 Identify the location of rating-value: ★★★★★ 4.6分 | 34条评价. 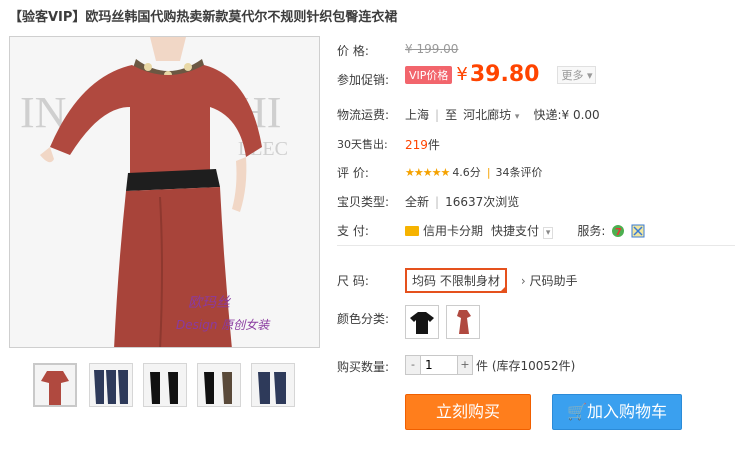
(474, 172).